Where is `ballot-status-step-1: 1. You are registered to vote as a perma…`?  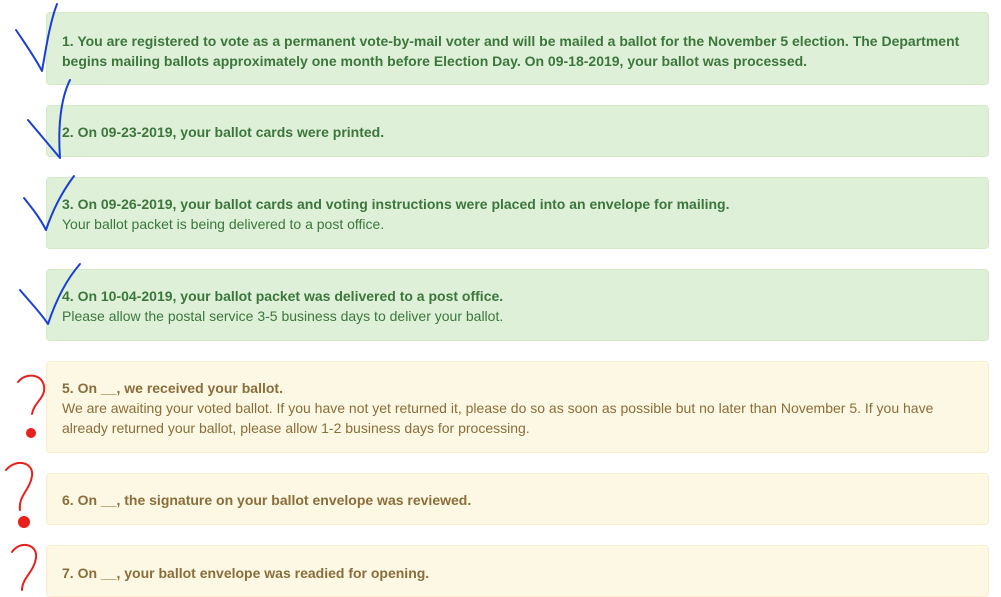 ballot-status-step-1: 1. You are registered to vote as a perma… is located at coordinates (517, 48).